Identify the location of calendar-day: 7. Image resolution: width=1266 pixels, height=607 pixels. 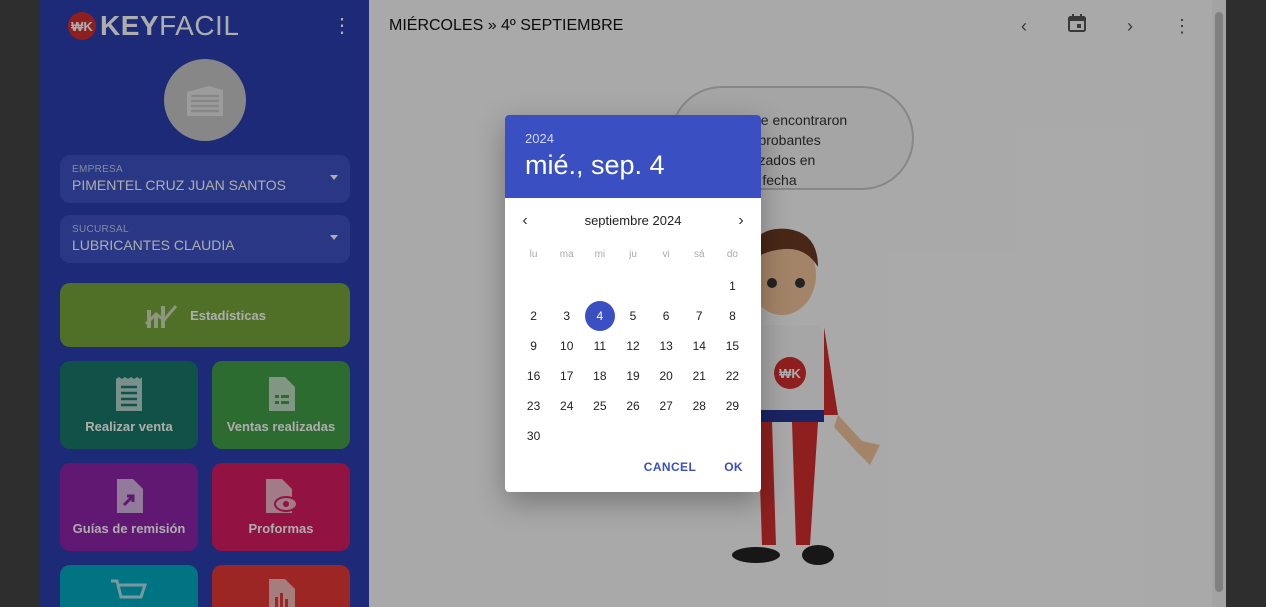
(699, 316).